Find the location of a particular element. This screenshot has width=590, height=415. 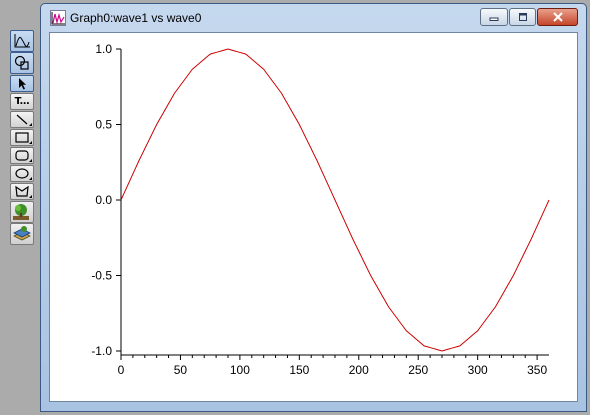

window-title: Graph0:wave1 vs wave0 is located at coordinates (136, 18).